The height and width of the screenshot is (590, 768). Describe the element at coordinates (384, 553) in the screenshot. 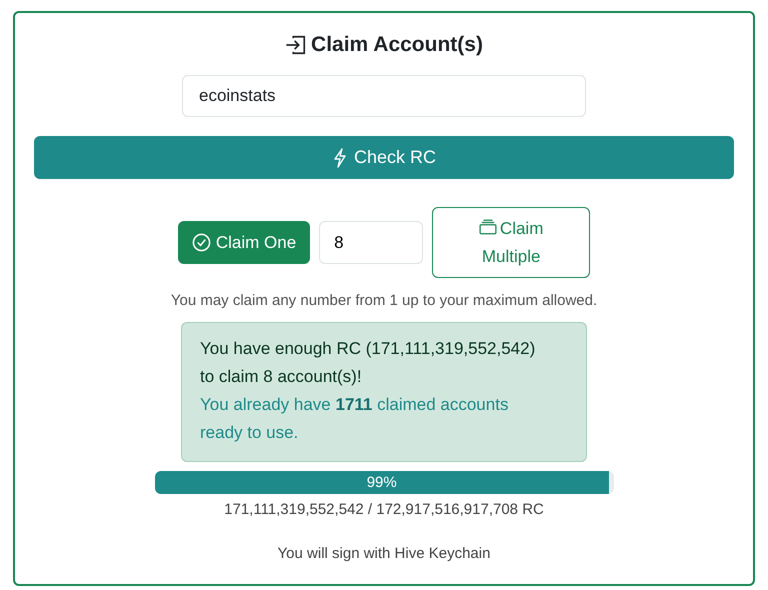

I see `footer-text: You will sign with Hive Keychain` at that location.